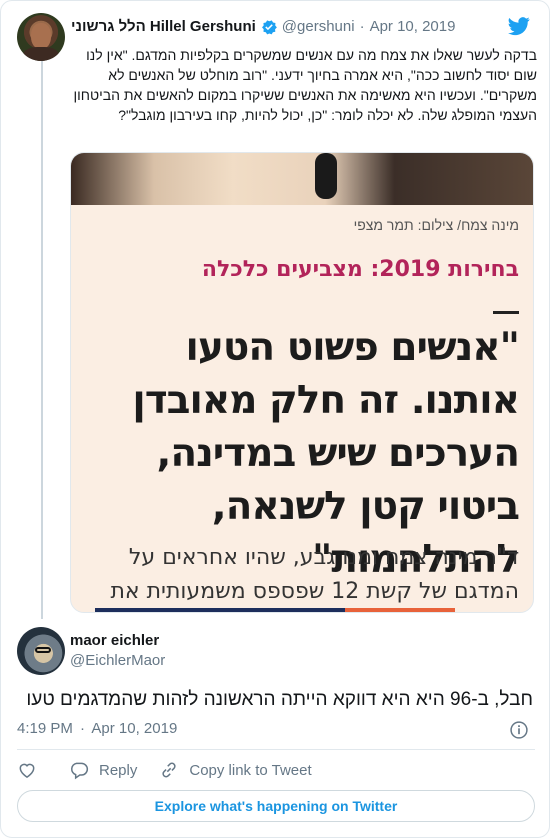 Image resolution: width=550 pixels, height=838 pixels. What do you see at coordinates (163, 27) in the screenshot?
I see `author-name: הלל גרשוני Hillel Gershuni` at bounding box center [163, 27].